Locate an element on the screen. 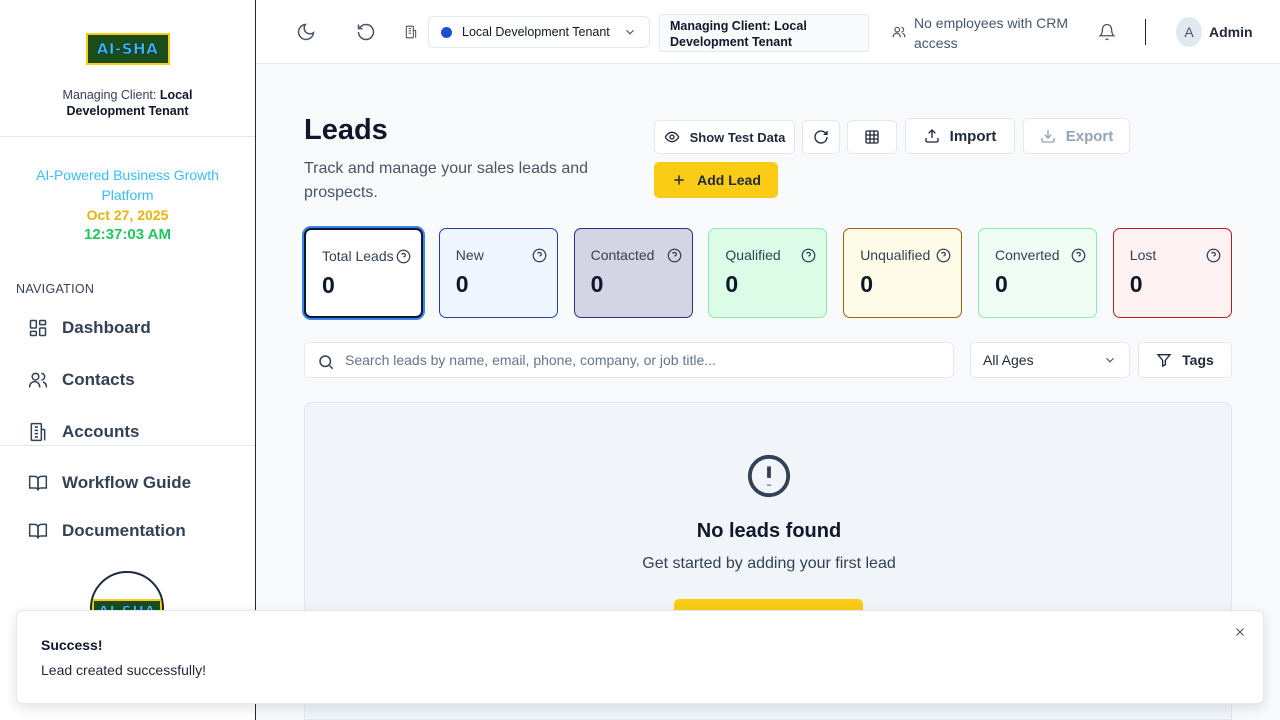 This screenshot has width=1280, height=720. tagline: AI-Powered Business Growth Platform is located at coordinates (127, 185).